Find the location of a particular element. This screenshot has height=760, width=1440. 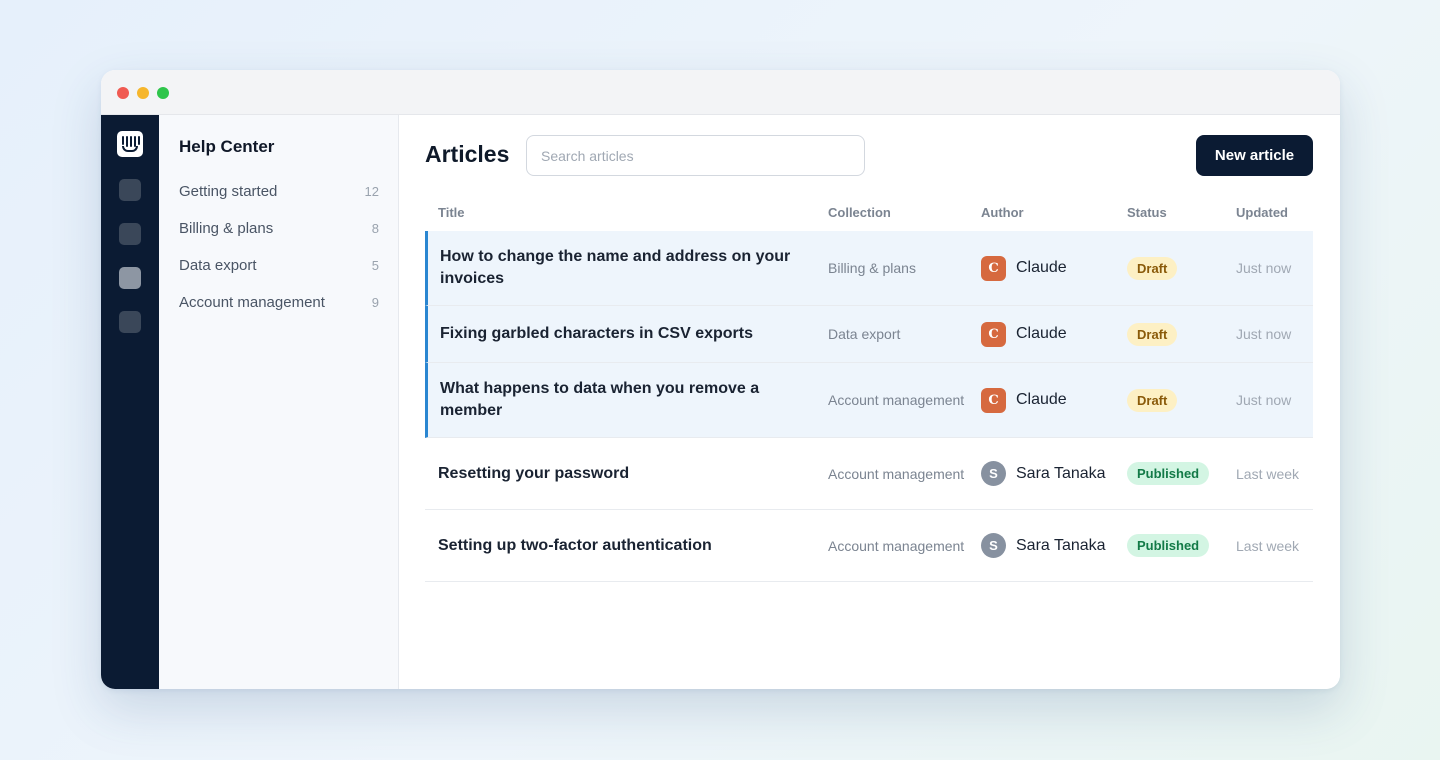

app-logo-icon is located at coordinates (130, 144).